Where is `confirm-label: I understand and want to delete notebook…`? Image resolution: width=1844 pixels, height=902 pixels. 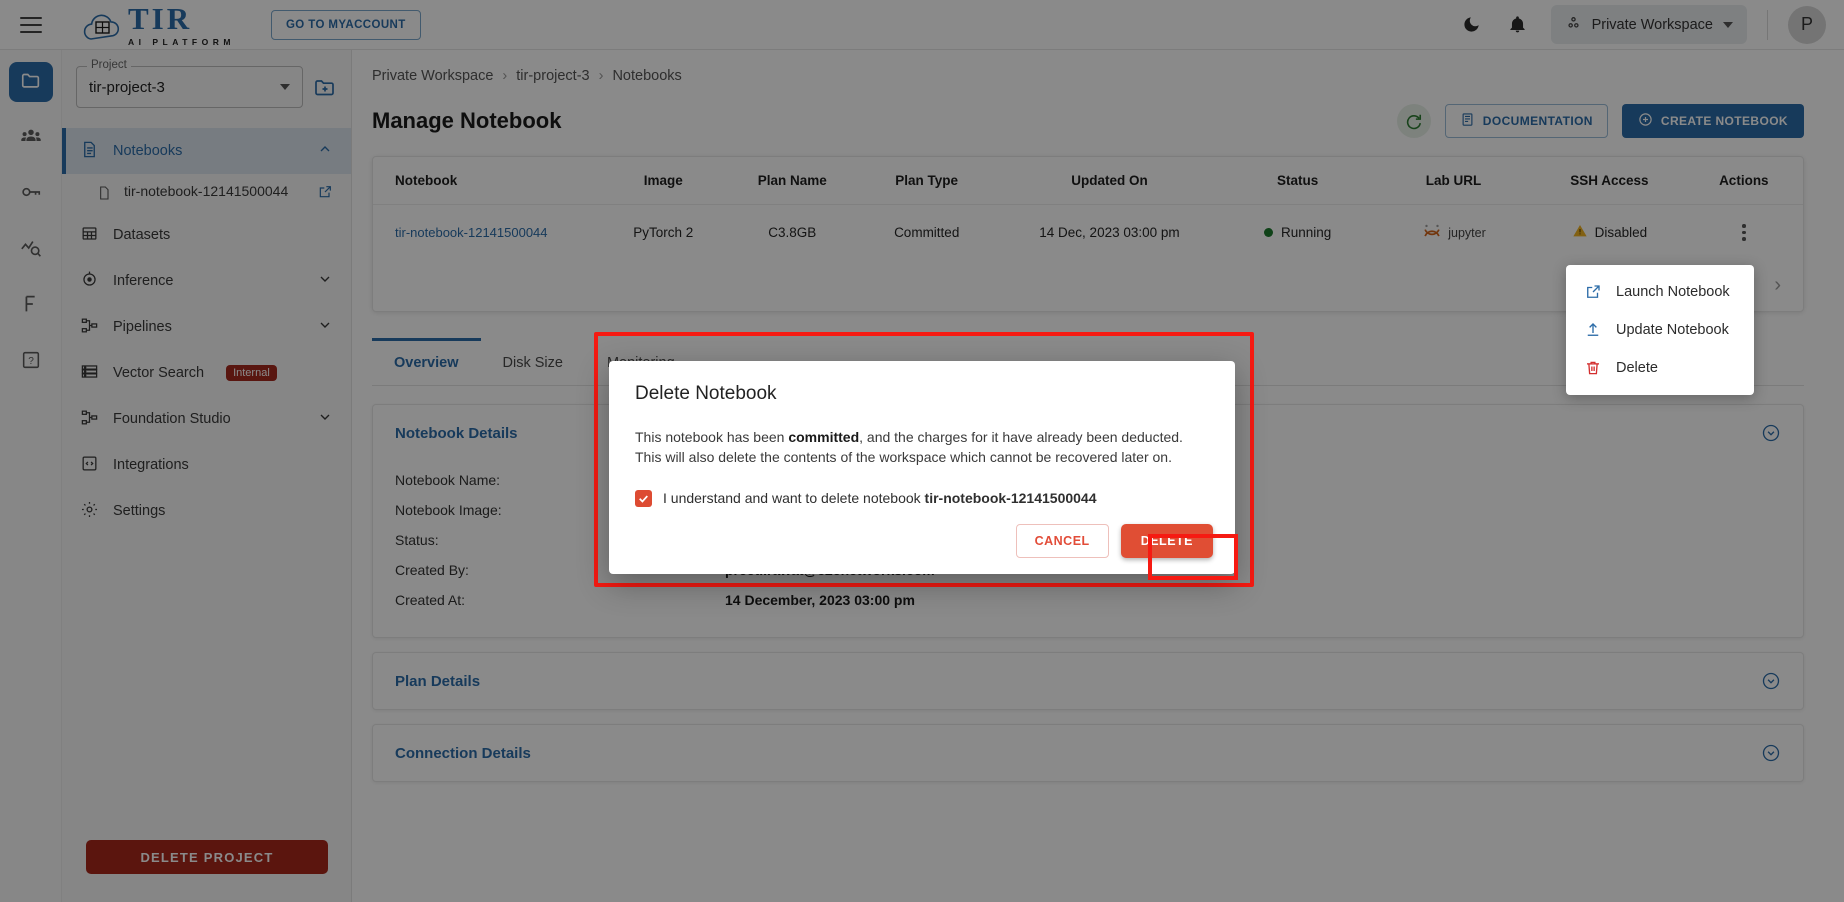
confirm-label: I understand and want to delete notebook… is located at coordinates (880, 498).